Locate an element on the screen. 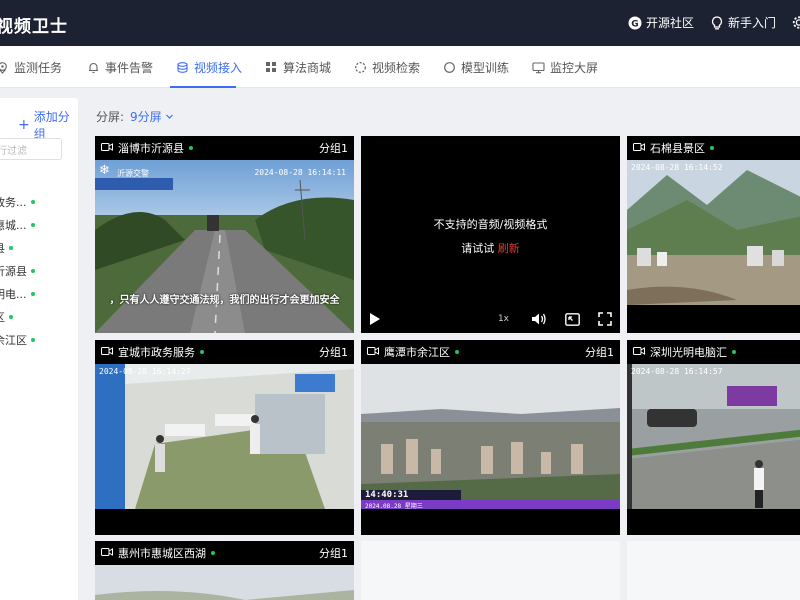 Image resolution: width=800 pixels, height=600 pixels. svg-text: G is located at coordinates (634, 24).